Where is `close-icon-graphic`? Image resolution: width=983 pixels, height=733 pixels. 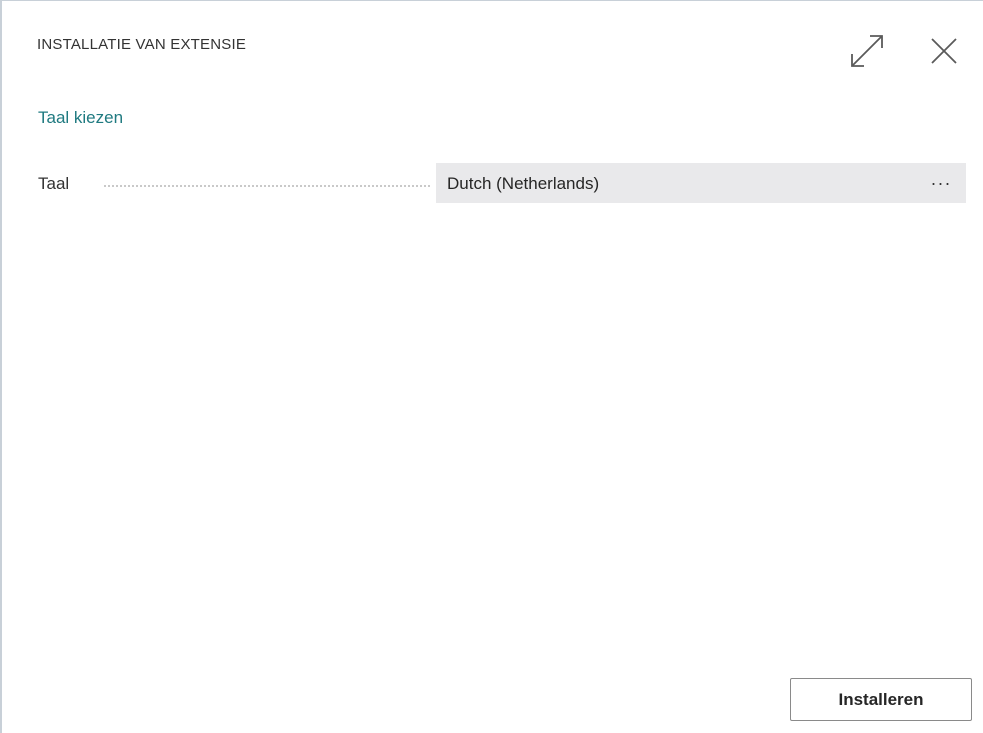 close-icon-graphic is located at coordinates (944, 51).